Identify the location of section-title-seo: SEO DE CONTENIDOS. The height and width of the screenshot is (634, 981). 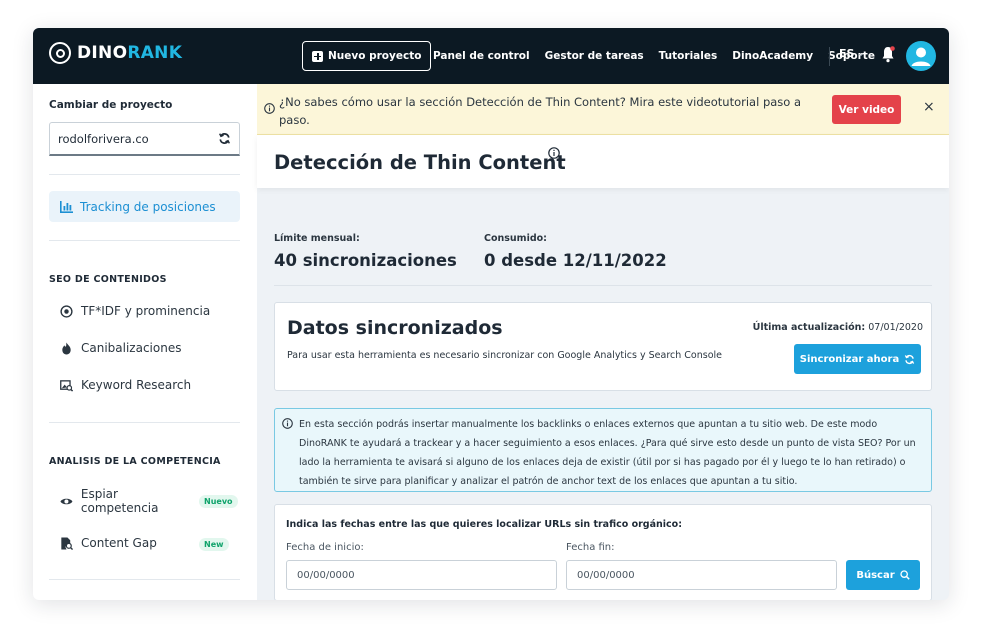
(108, 279).